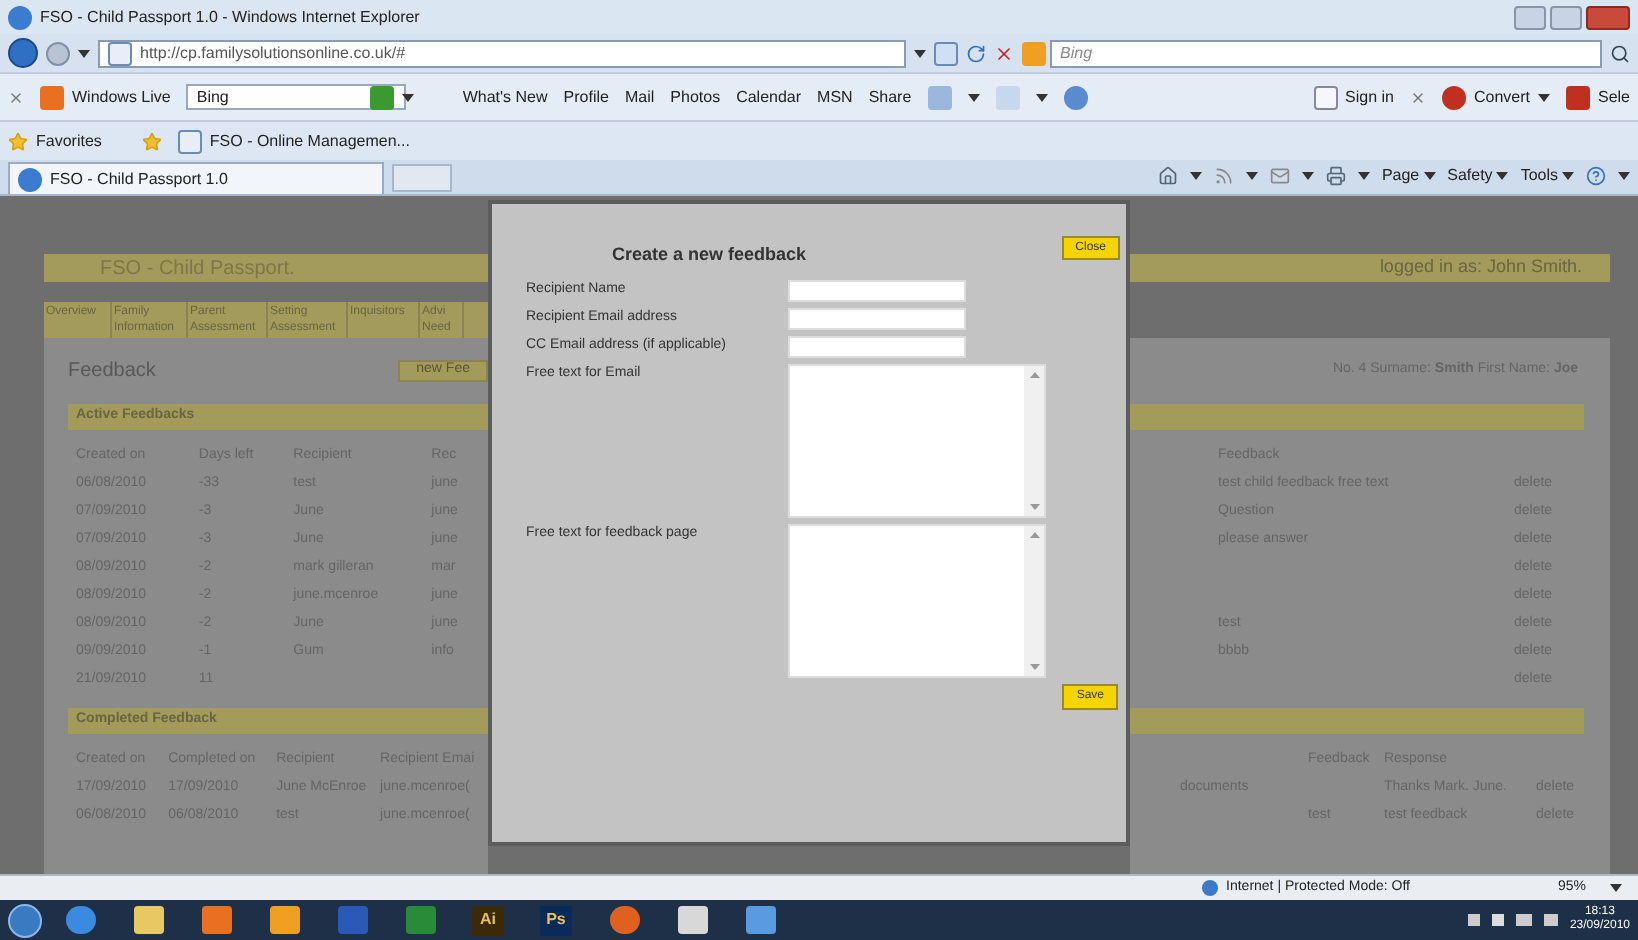  What do you see at coordinates (1613, 97) in the screenshot?
I see `select-button: Sele` at bounding box center [1613, 97].